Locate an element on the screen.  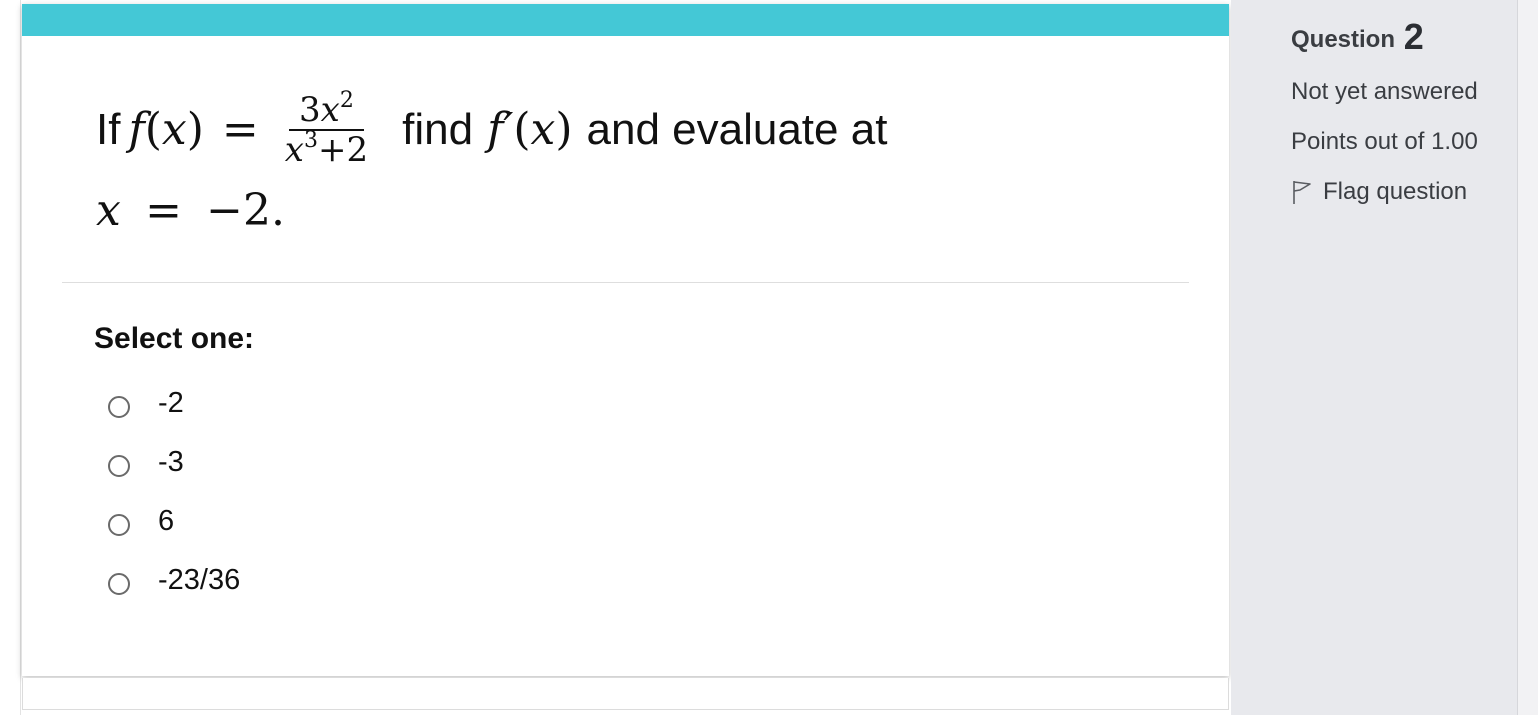
fraction-denominator: x3+2 is located at coordinates (326, 149).